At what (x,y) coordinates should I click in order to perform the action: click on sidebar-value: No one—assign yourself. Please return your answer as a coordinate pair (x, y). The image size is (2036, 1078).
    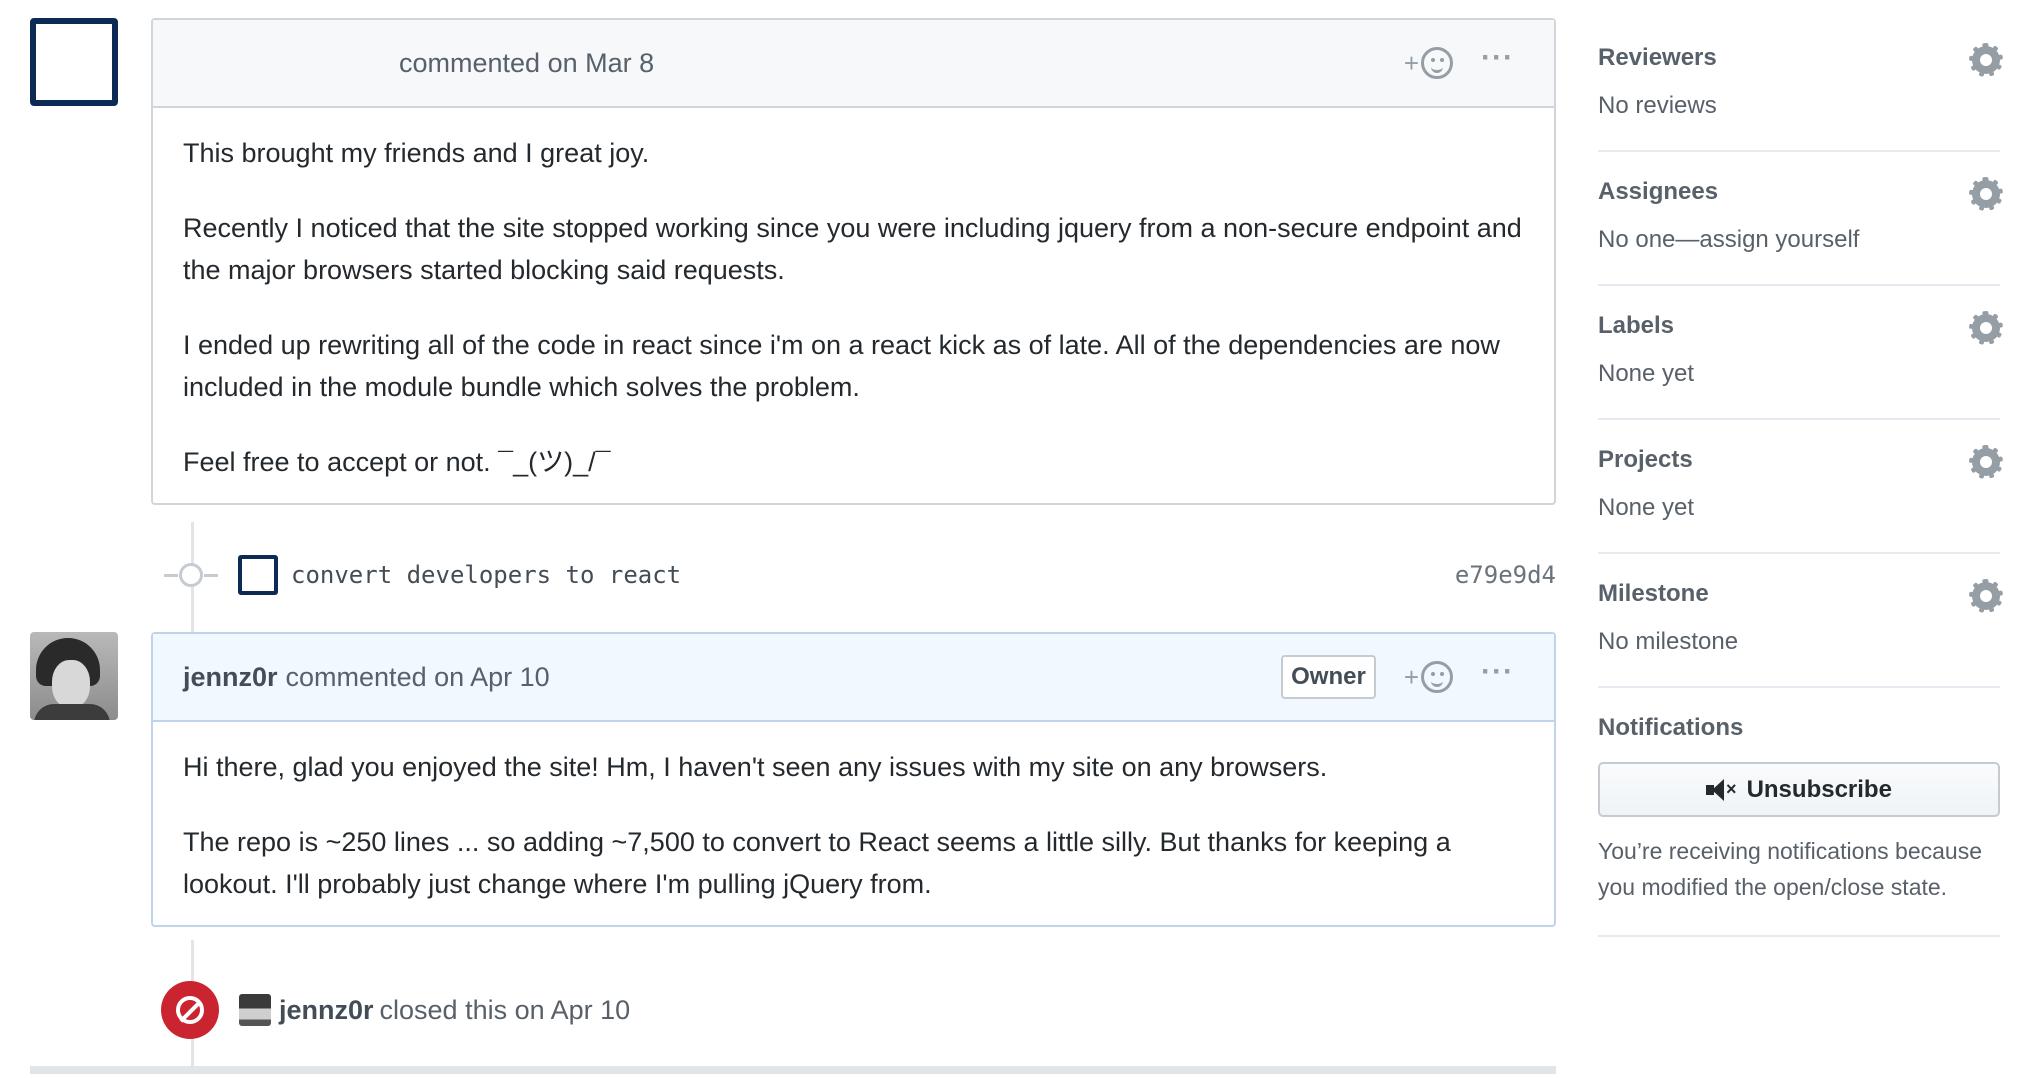
    Looking at the image, I should click on (1799, 240).